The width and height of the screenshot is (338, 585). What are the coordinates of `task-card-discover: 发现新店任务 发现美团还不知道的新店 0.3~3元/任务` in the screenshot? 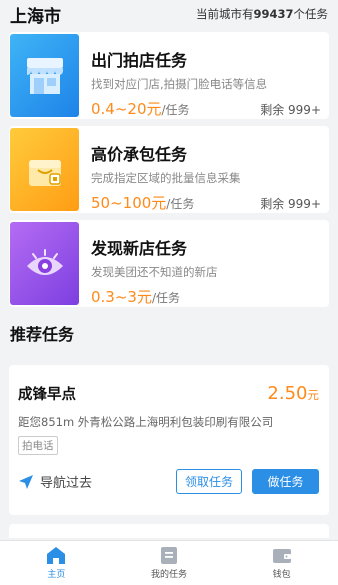 It's located at (169, 263).